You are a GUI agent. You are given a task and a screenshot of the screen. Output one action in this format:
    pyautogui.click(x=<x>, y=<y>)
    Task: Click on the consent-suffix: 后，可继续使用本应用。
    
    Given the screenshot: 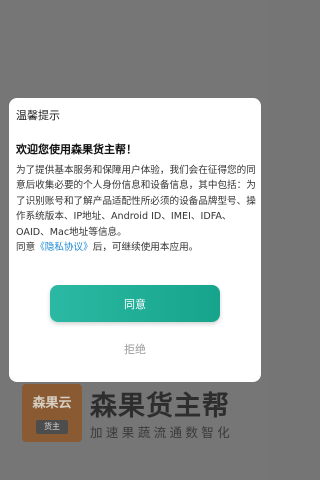 What is the action you would take?
    pyautogui.click(x=145, y=248)
    